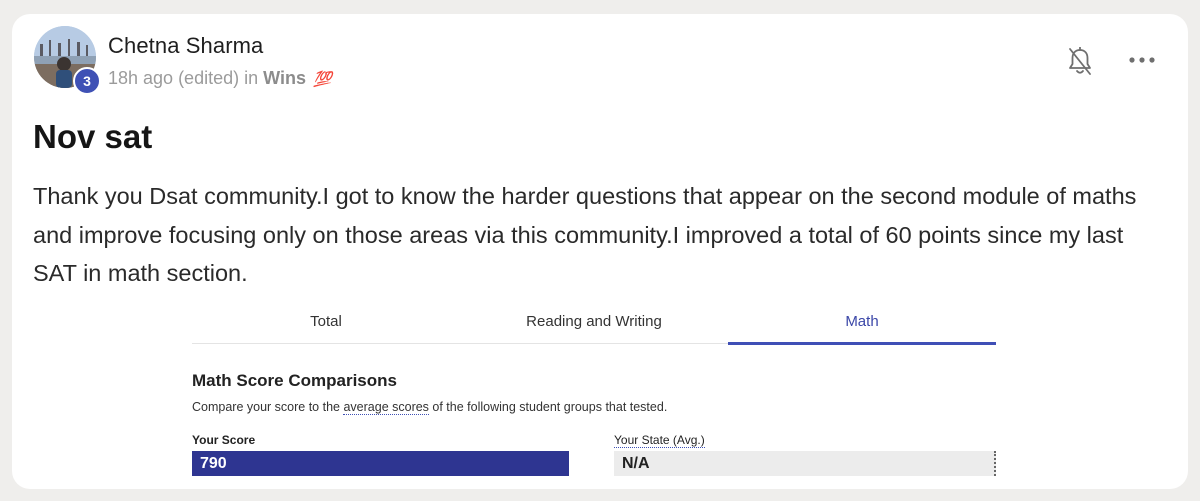 The height and width of the screenshot is (501, 1200). Describe the element at coordinates (173, 78) in the screenshot. I see `post-timestamp: 18h ago (edited)` at that location.